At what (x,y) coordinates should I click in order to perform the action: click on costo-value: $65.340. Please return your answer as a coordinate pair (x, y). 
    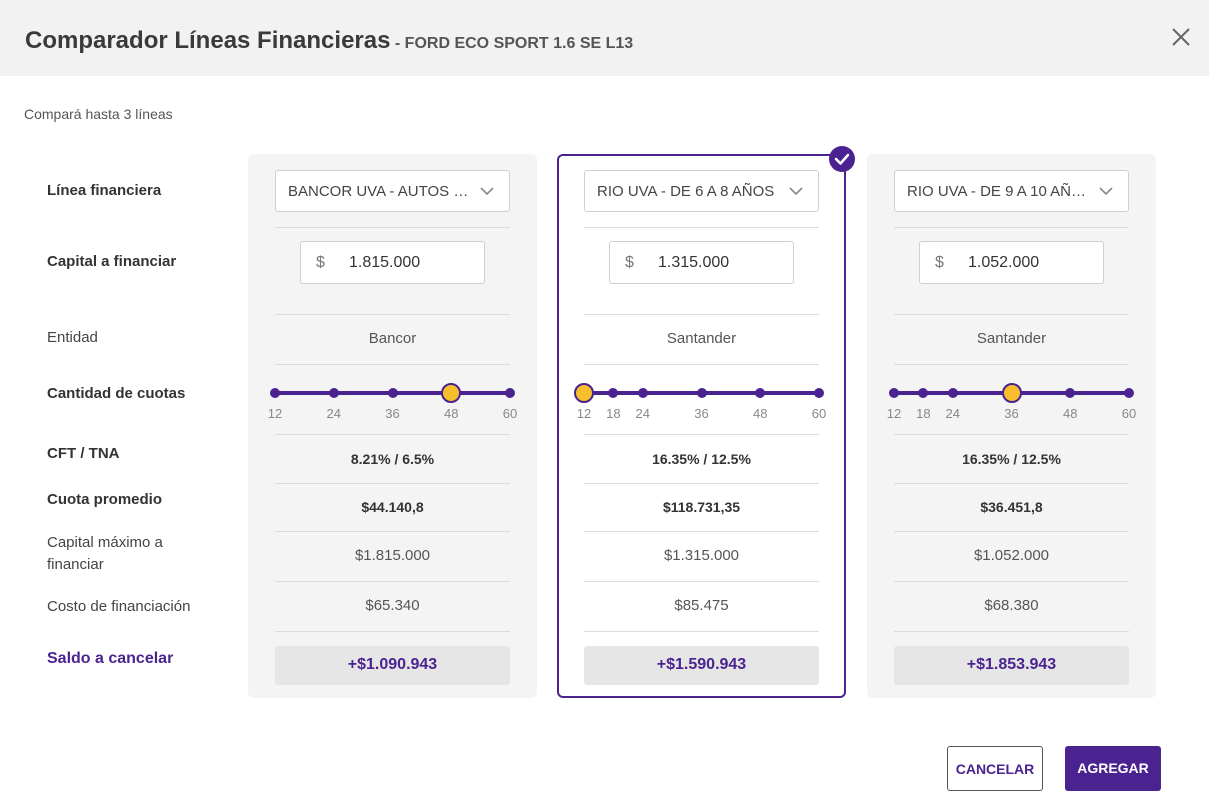
    Looking at the image, I should click on (392, 605).